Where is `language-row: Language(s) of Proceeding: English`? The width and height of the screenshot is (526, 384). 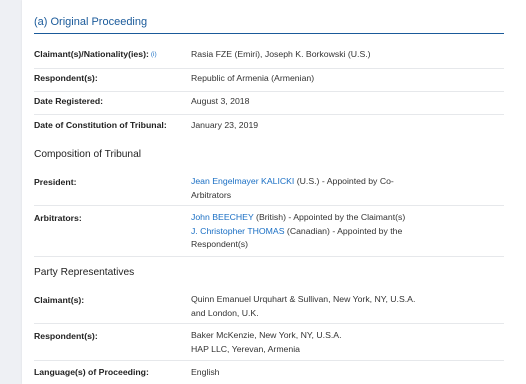
language-row: Language(s) of Proceeding: English is located at coordinates (269, 372).